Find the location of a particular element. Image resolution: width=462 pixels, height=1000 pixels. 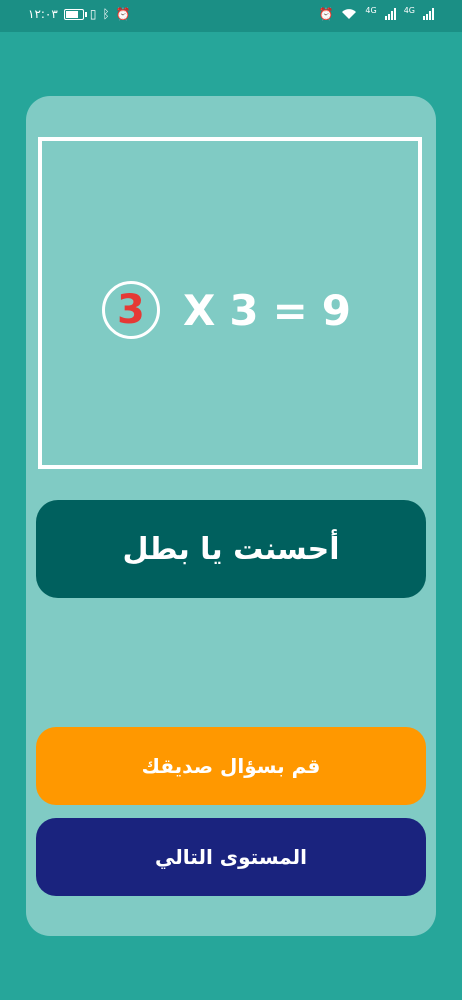

operand-value: 3 is located at coordinates (244, 310).